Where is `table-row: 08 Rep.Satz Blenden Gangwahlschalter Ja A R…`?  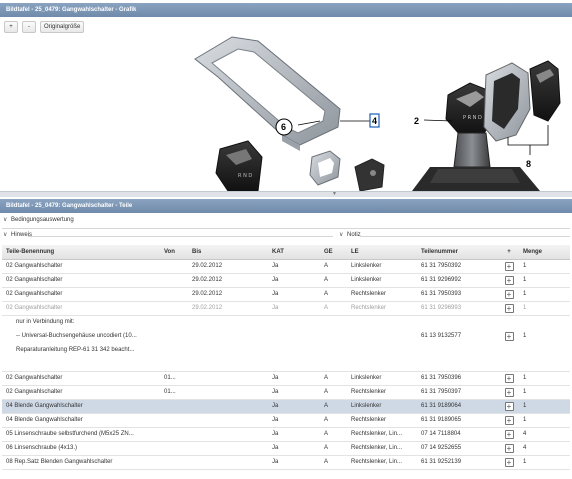 table-row: 08 Rep.Satz Blenden Gangwahlschalter Ja A R… is located at coordinates (286, 462).